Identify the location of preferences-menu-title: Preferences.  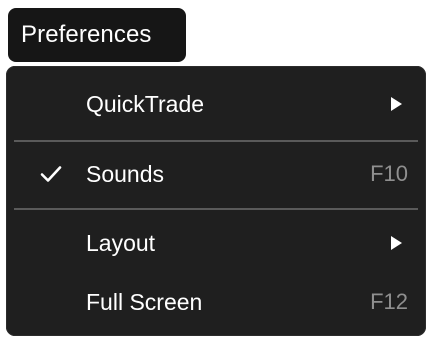
(97, 35).